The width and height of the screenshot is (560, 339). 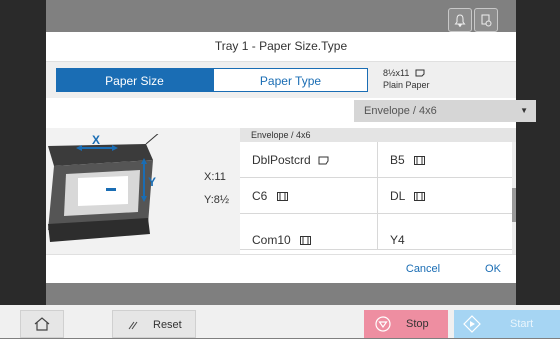 I want to click on start-button: Start, so click(x=507, y=324).